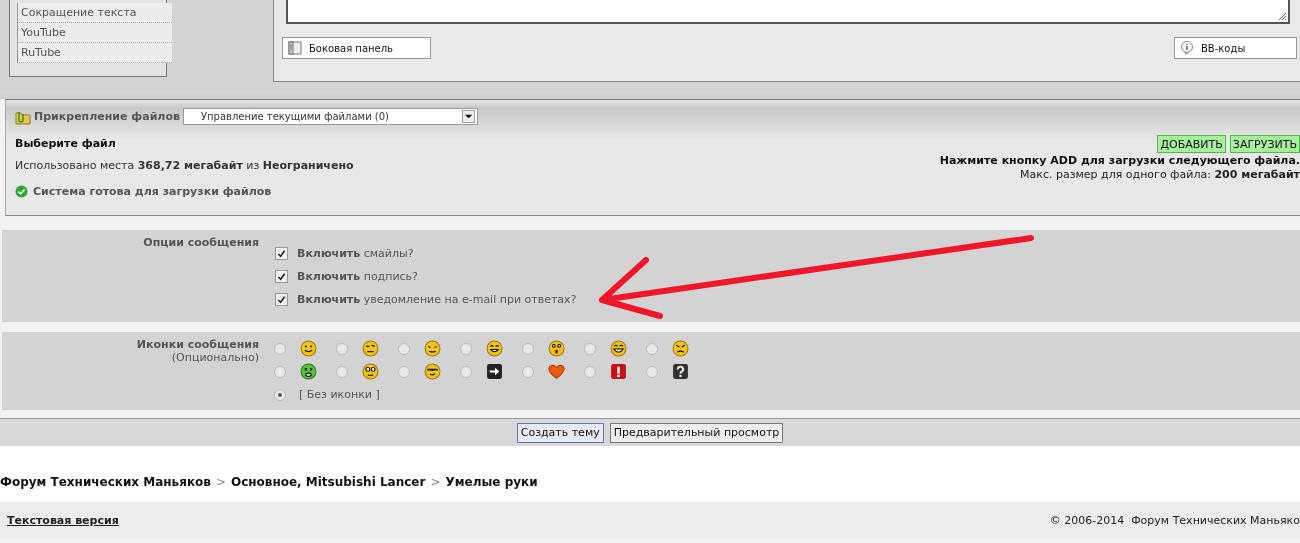  Describe the element at coordinates (295, 48) in the screenshot. I see `panel-icon` at that location.